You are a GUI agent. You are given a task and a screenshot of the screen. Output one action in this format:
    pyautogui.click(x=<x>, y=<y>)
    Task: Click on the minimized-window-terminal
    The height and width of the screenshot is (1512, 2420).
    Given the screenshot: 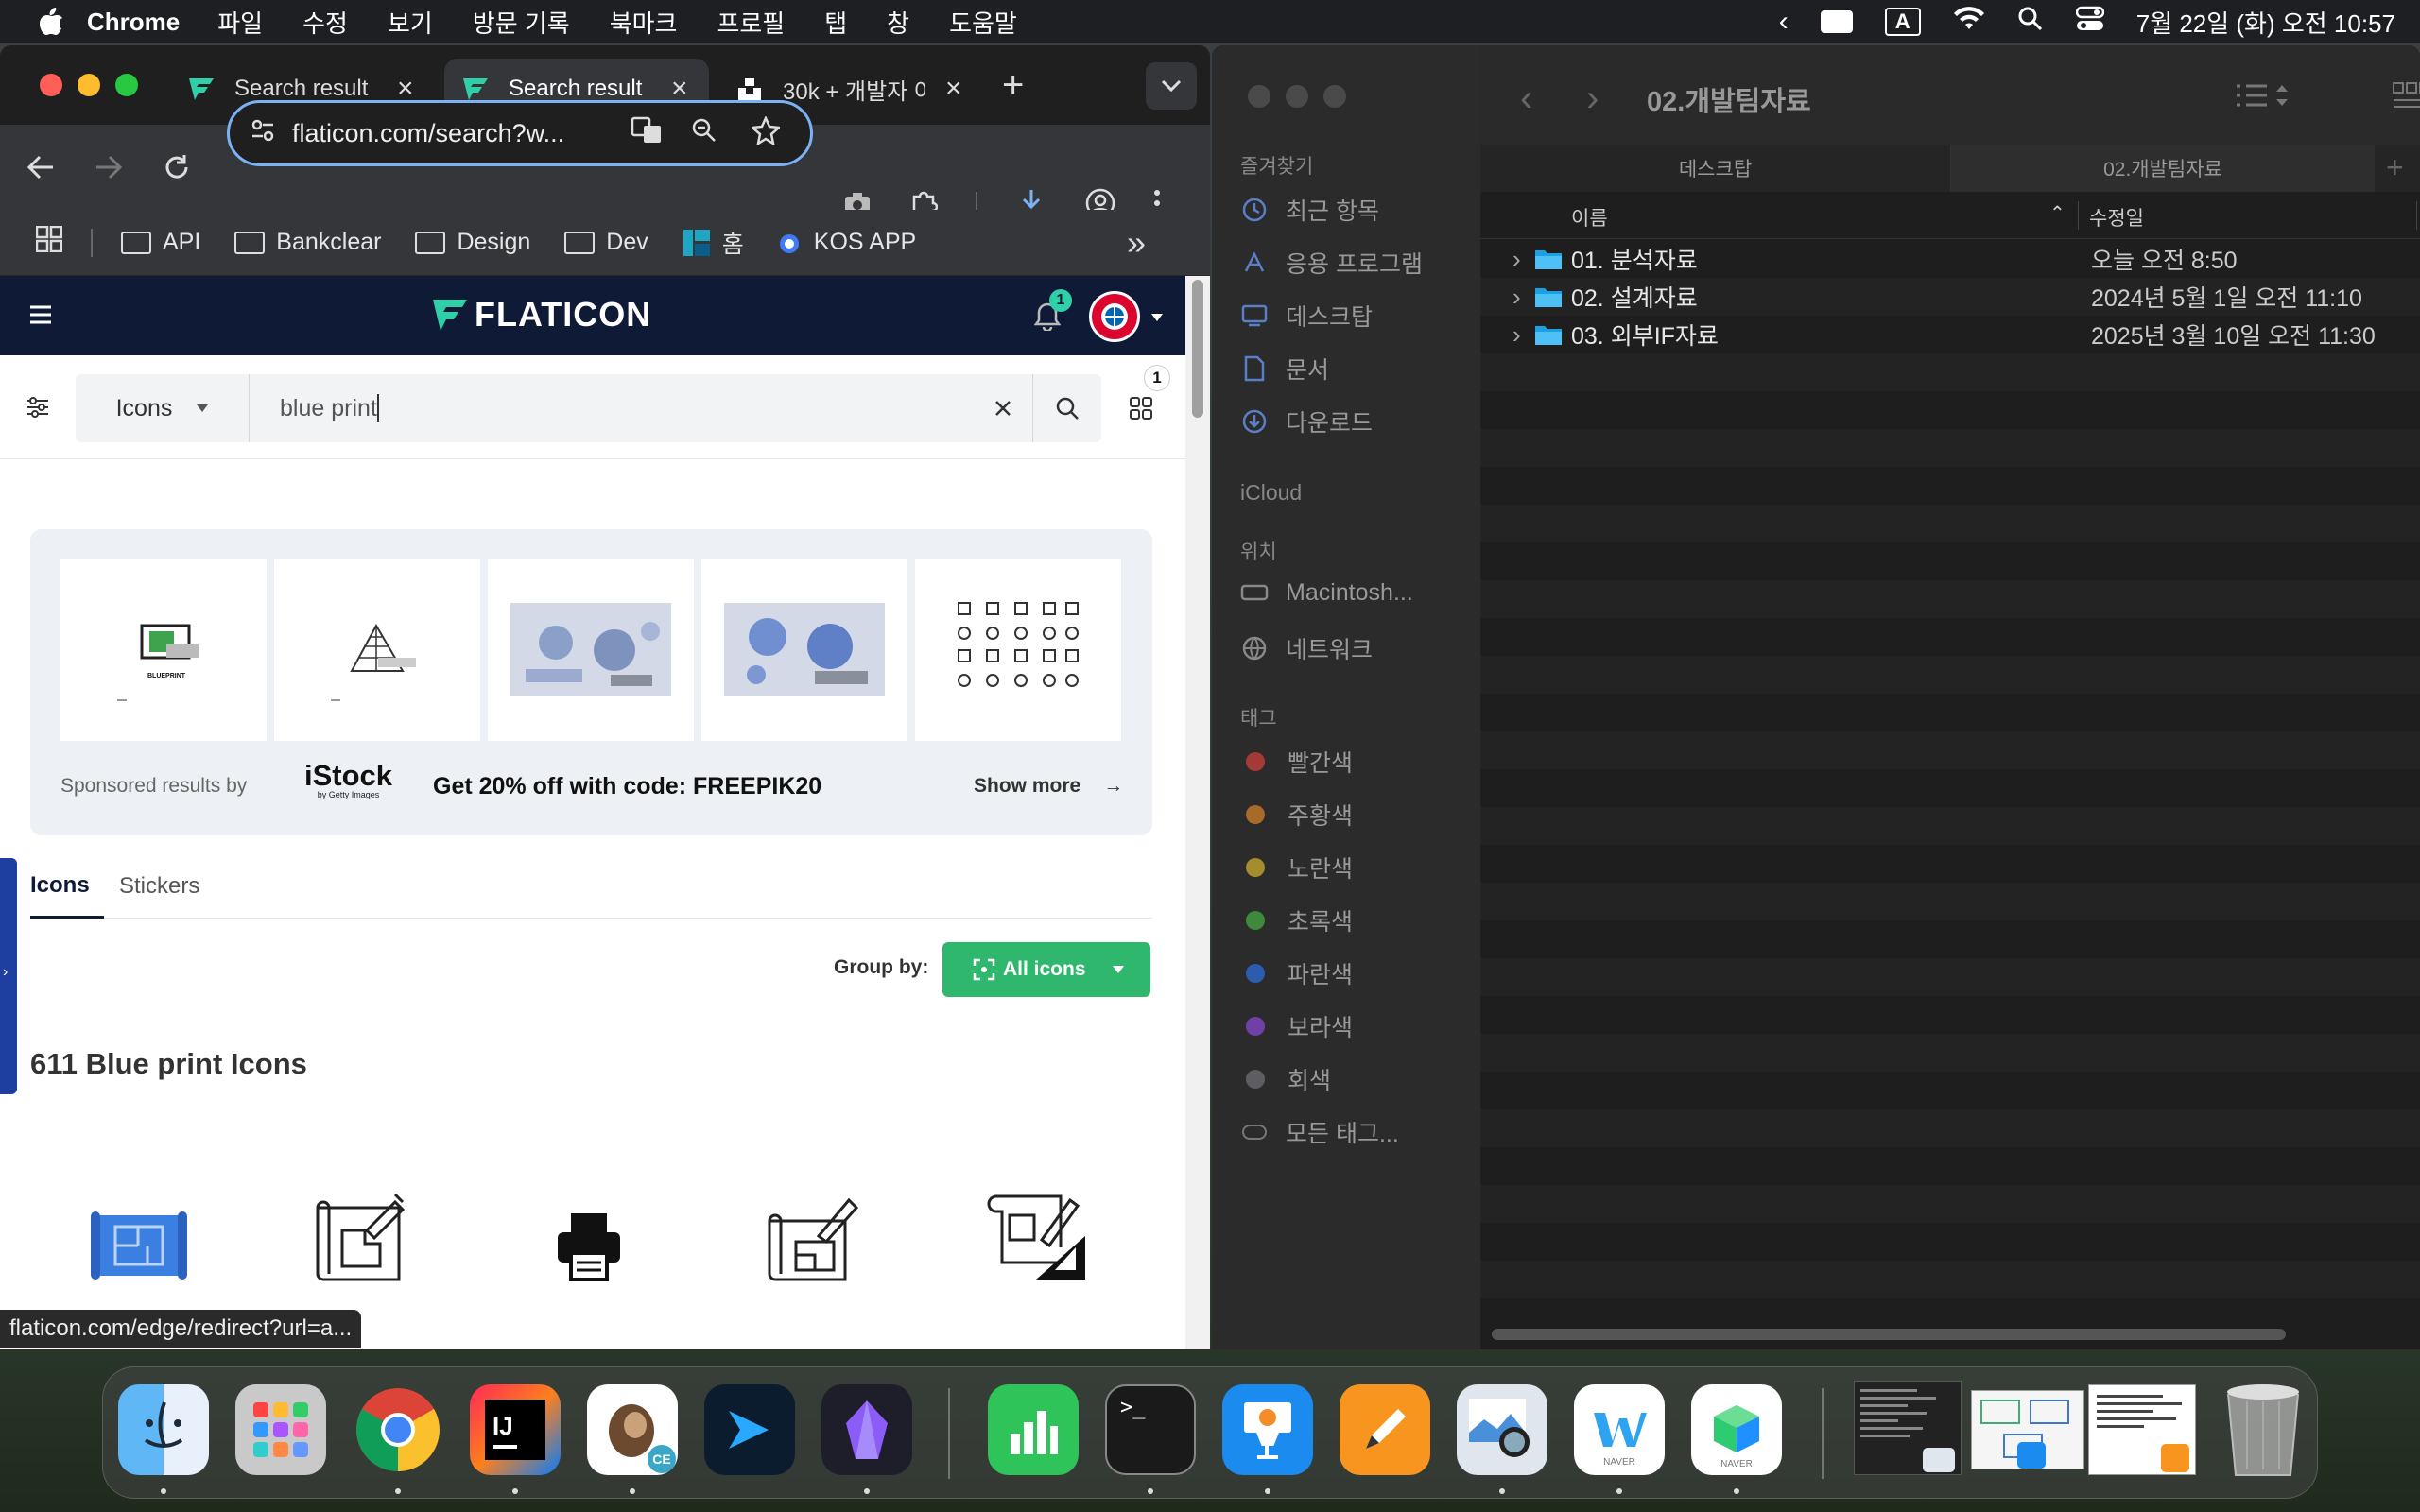 What is the action you would take?
    pyautogui.click(x=1908, y=1428)
    